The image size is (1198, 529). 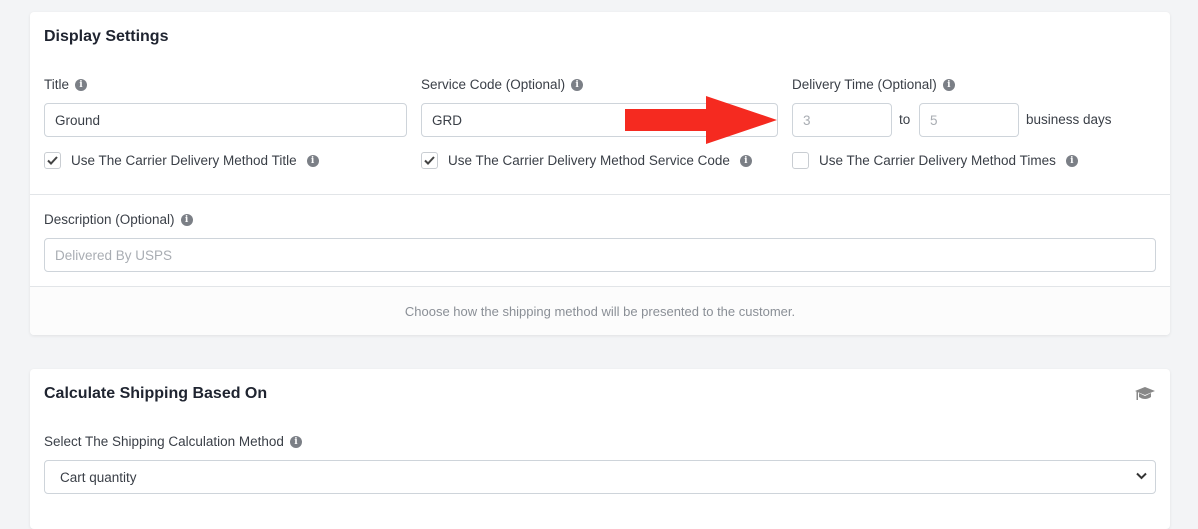 What do you see at coordinates (905, 119) in the screenshot?
I see `delivery-time-to-label: to` at bounding box center [905, 119].